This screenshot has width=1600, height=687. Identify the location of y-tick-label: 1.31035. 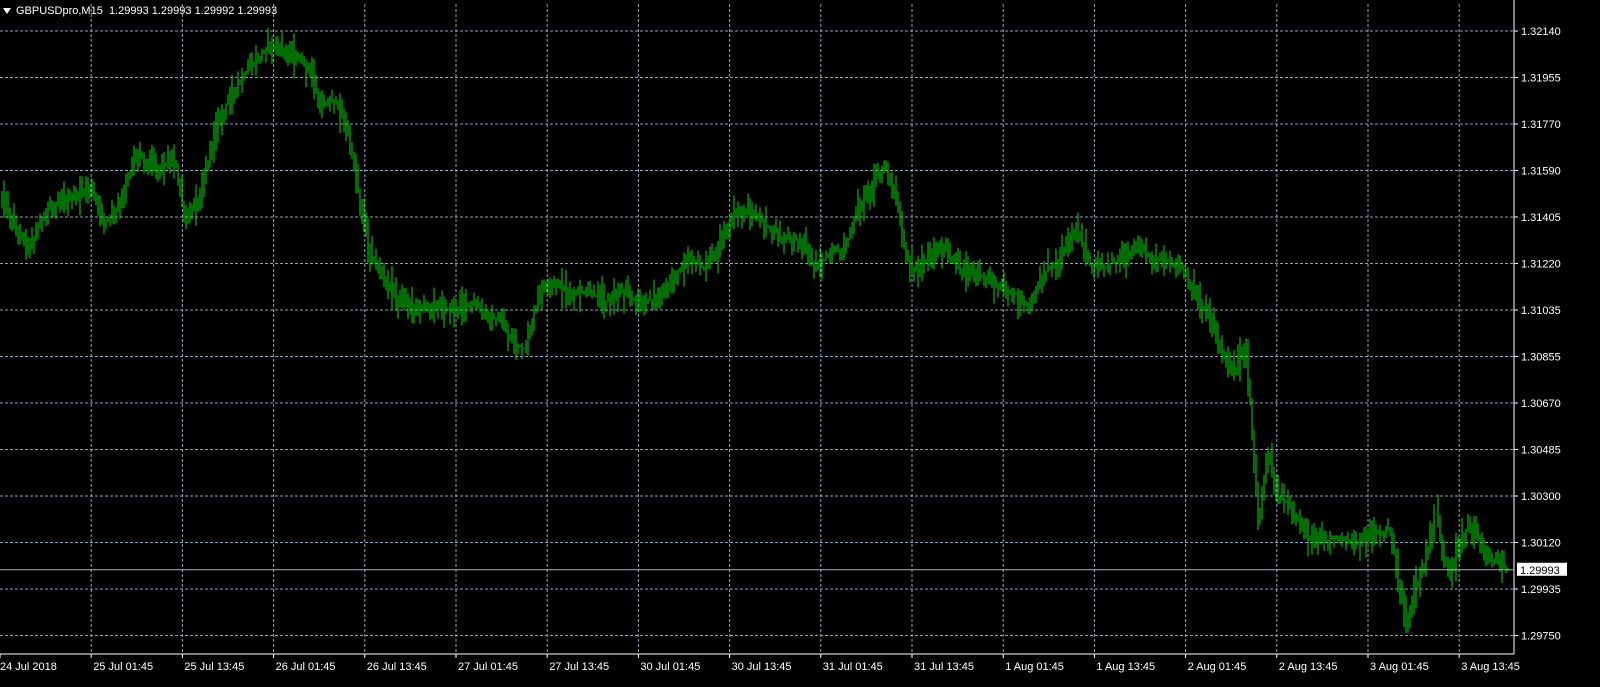
(1541, 311).